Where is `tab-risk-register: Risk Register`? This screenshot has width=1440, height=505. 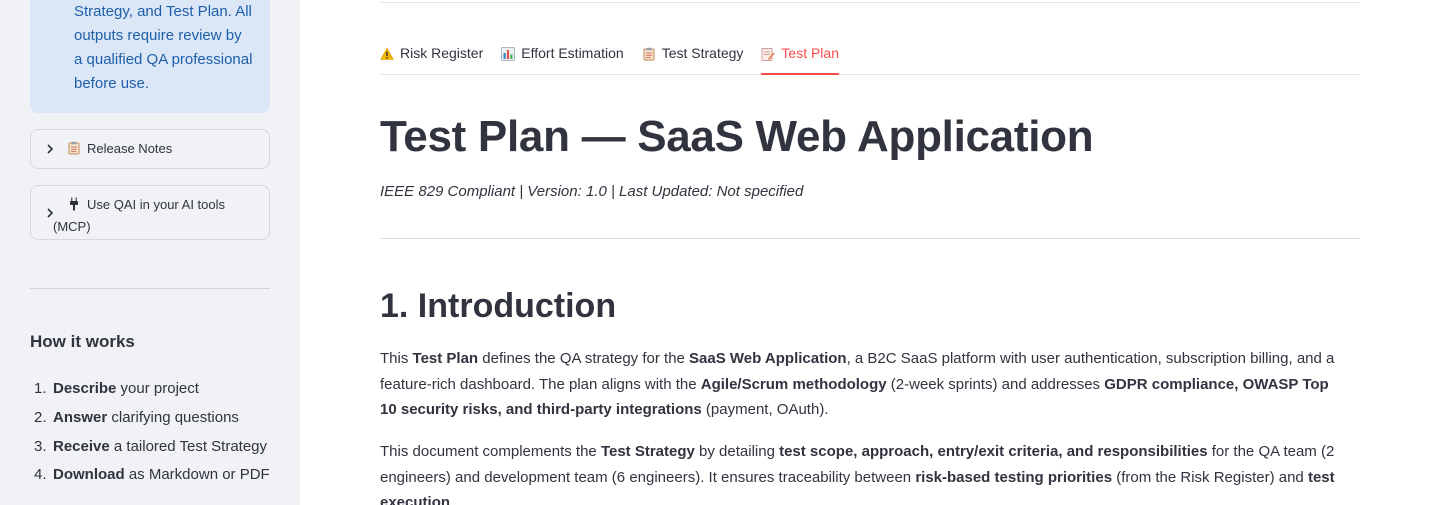 tab-risk-register: Risk Register is located at coordinates (431, 58).